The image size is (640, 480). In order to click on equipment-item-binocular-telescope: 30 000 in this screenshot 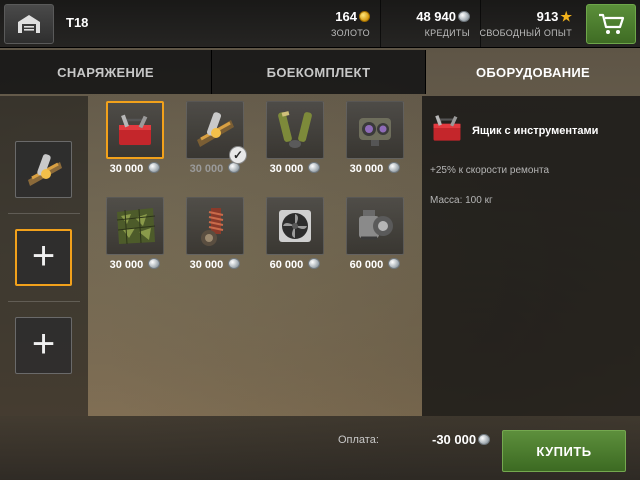, I will do `click(295, 138)`.